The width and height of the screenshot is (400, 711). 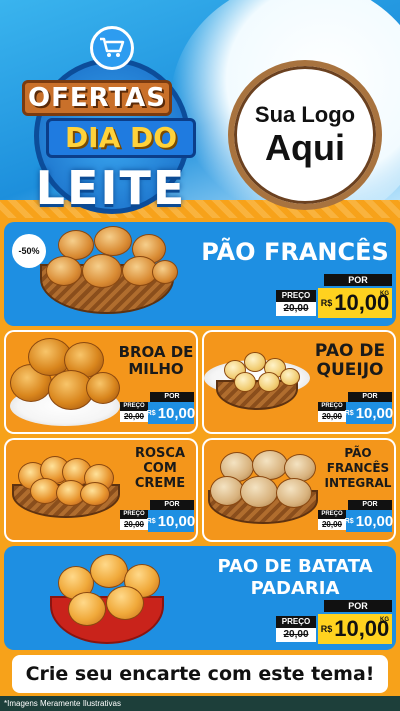 I want to click on product-name-line1: PAO DE, so click(x=350, y=351).